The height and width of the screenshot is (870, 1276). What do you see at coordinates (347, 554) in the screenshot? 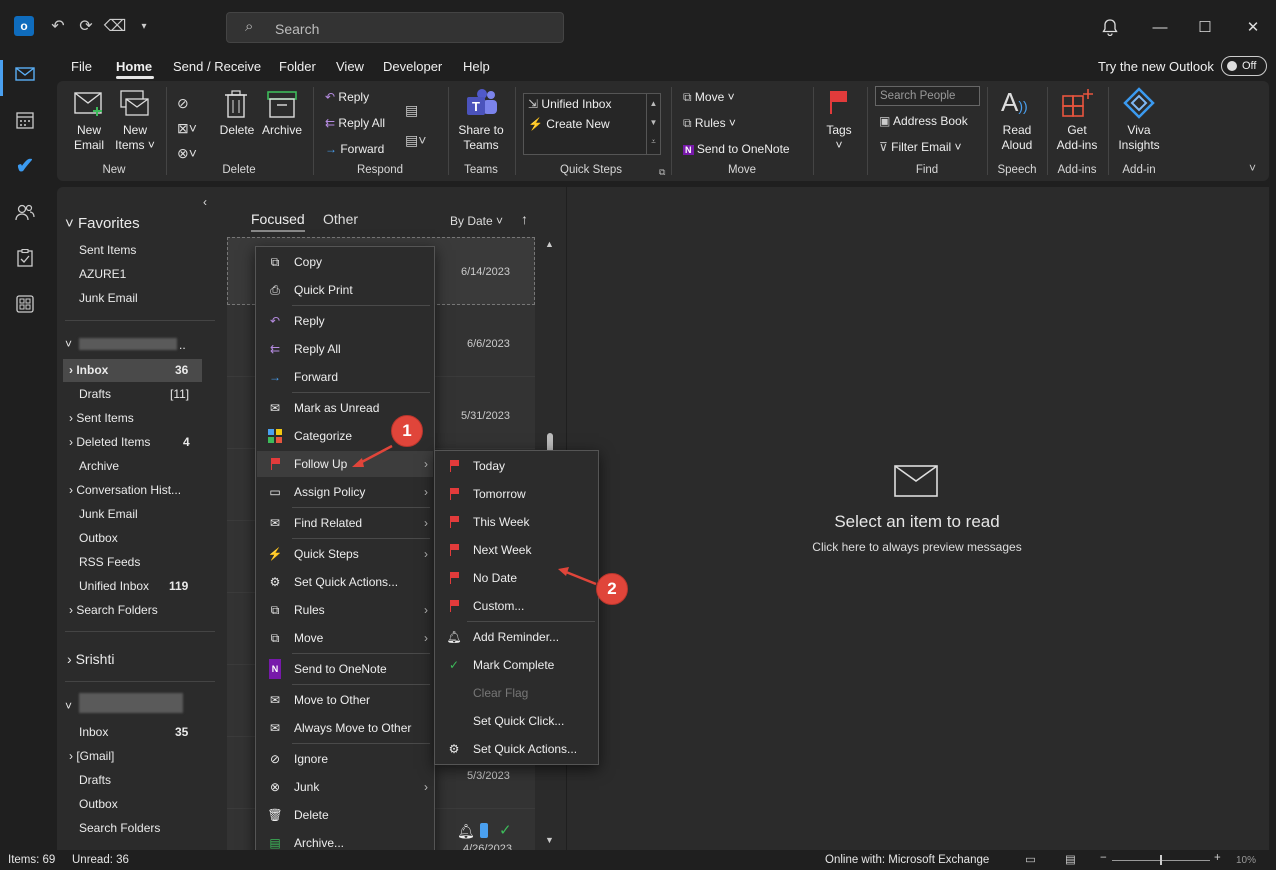
I see `ctx-quick-steps: ⚡ Quick Steps ›` at bounding box center [347, 554].